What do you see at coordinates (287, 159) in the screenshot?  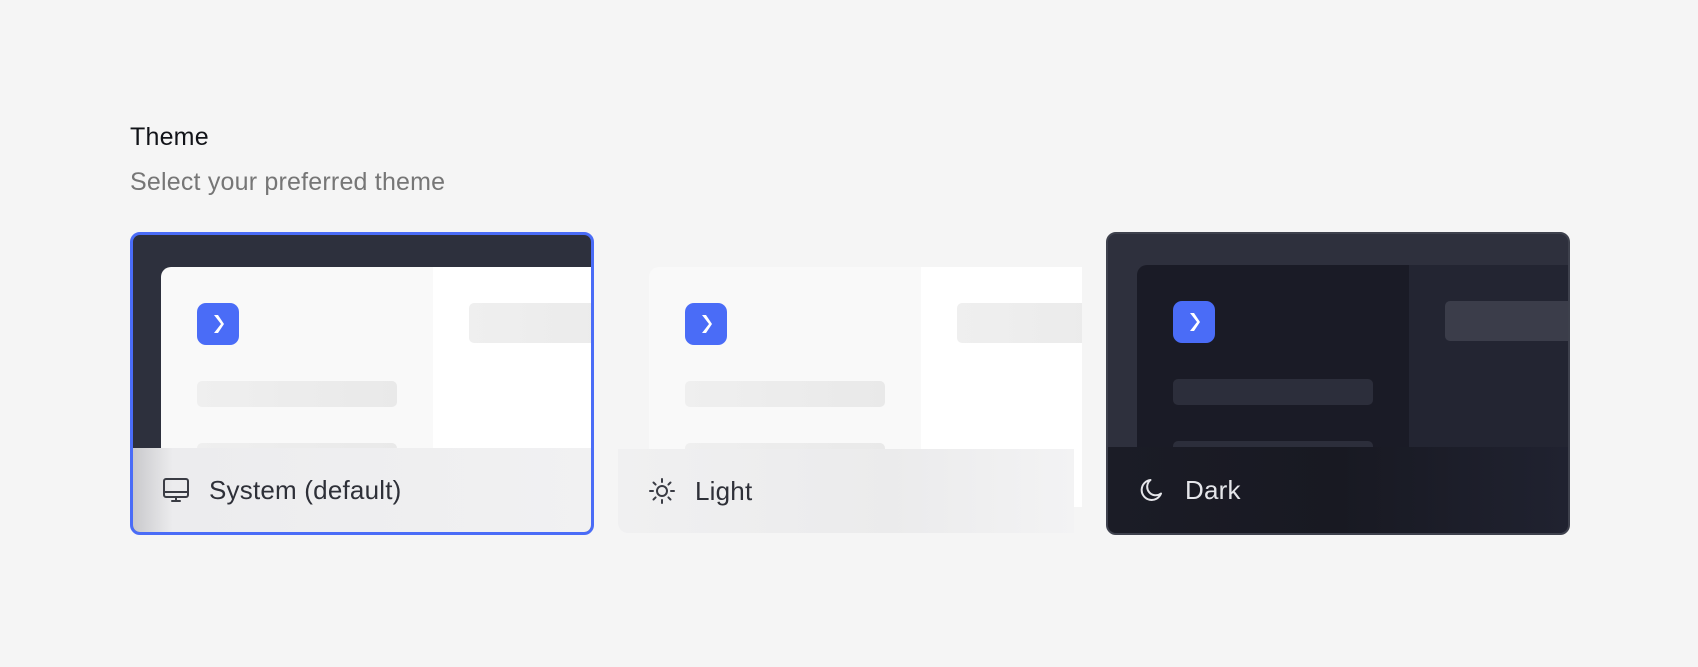 I see `theme-section-header: Theme Select your preferred theme` at bounding box center [287, 159].